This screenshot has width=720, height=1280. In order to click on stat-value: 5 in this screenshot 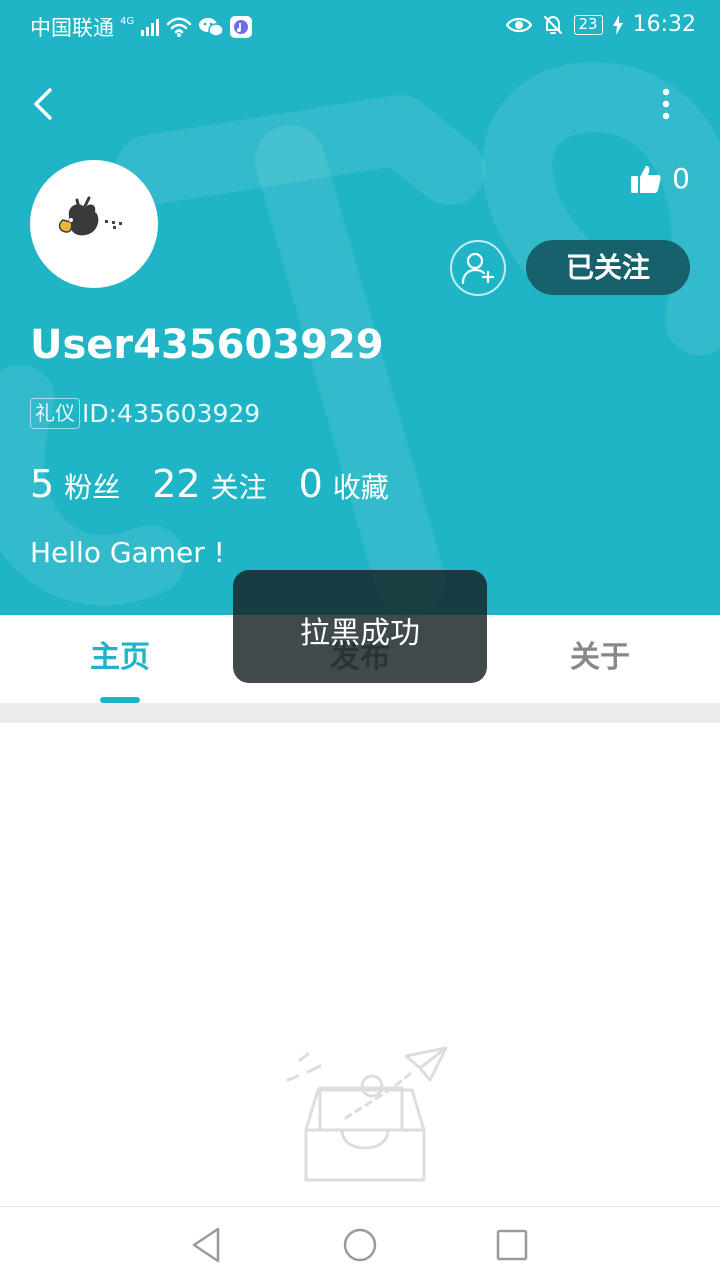, I will do `click(42, 484)`.